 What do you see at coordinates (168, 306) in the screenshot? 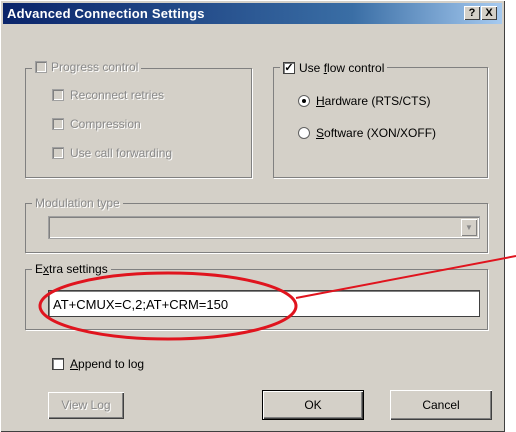
I see `highlight-ellipse` at bounding box center [168, 306].